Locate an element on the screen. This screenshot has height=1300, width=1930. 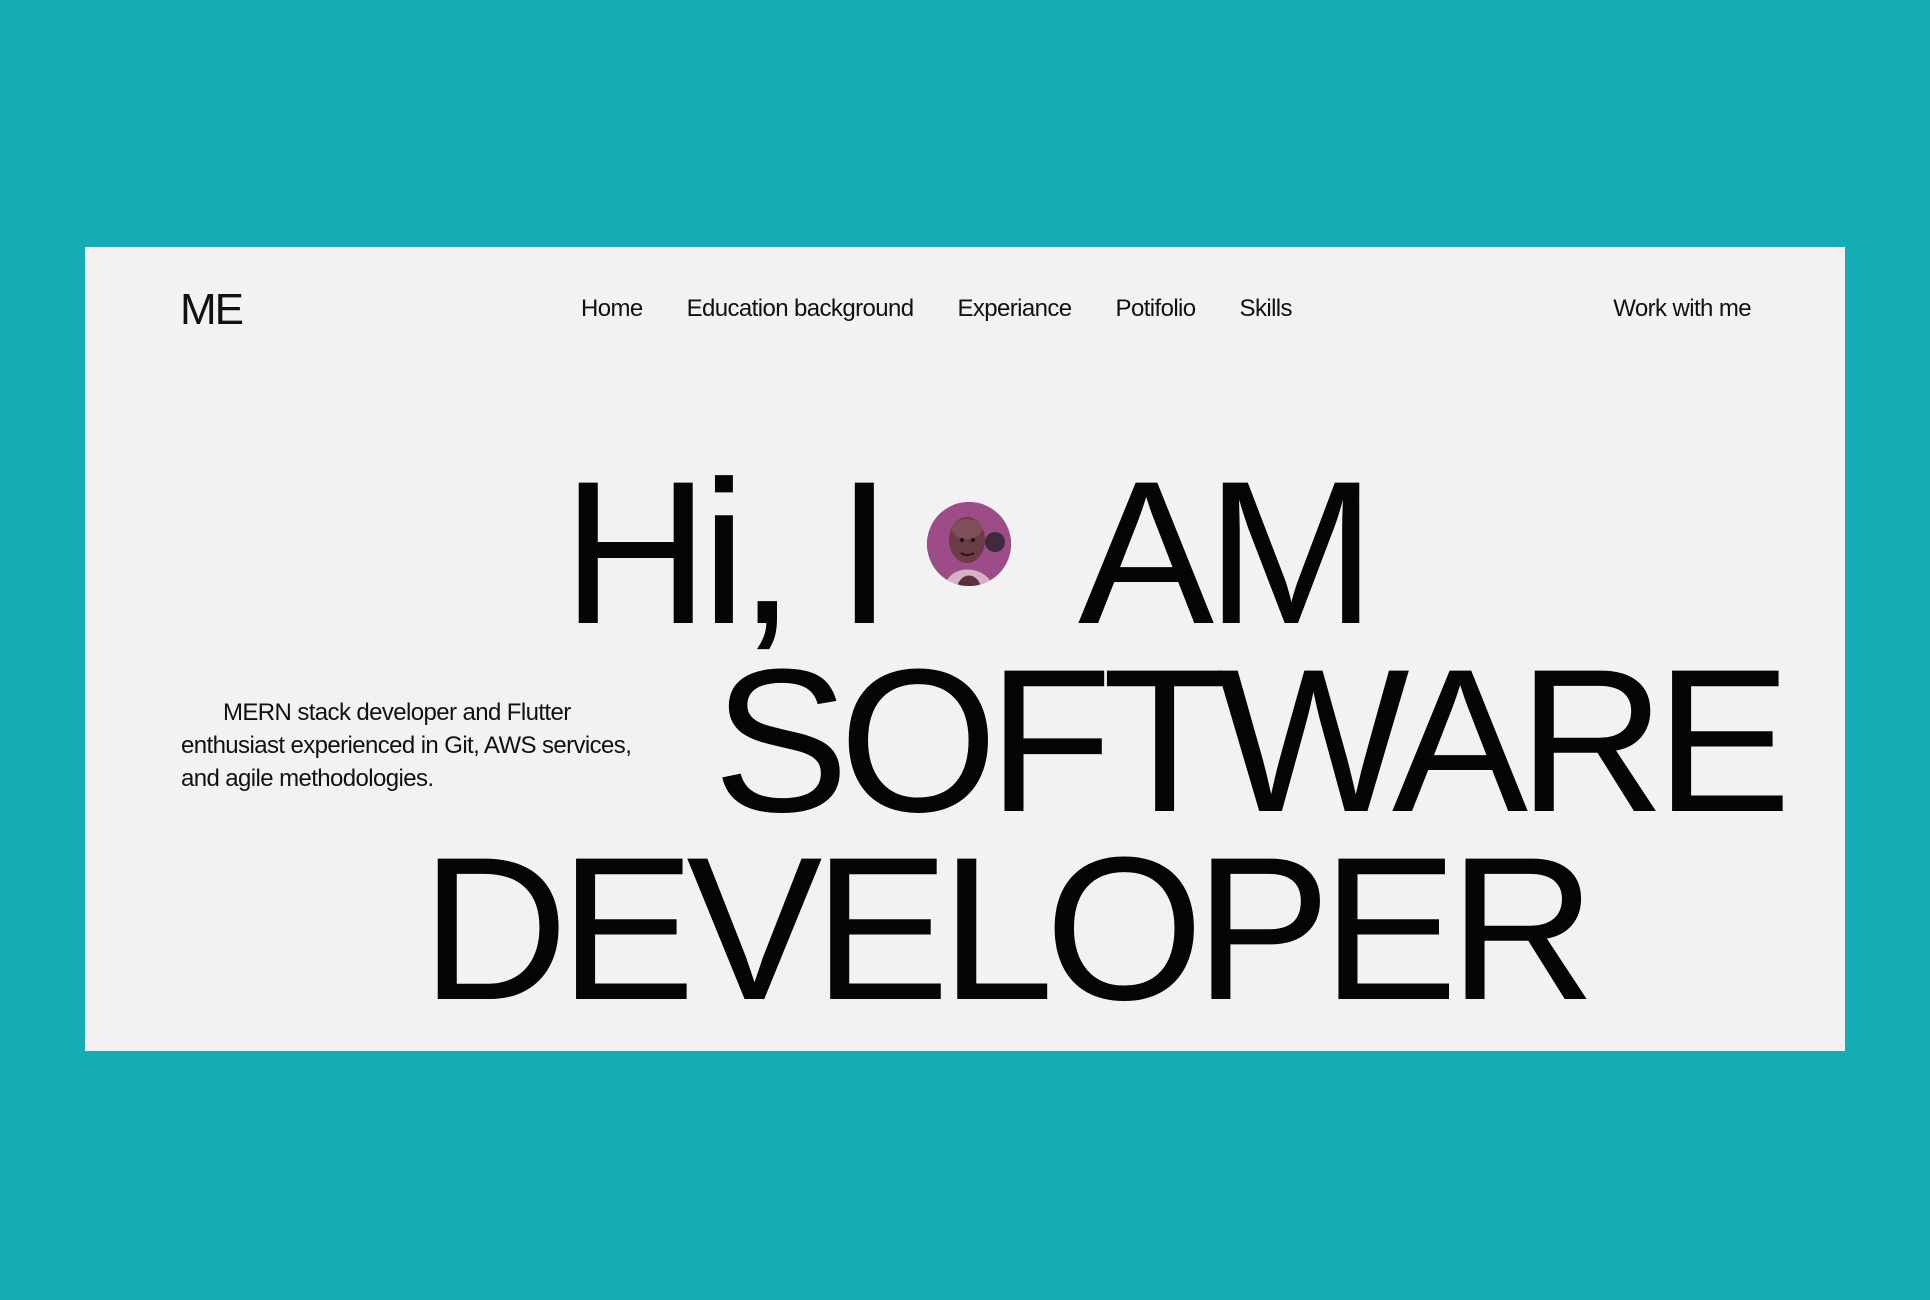
nav-item-education-background: Education background is located at coordinates (800, 309).